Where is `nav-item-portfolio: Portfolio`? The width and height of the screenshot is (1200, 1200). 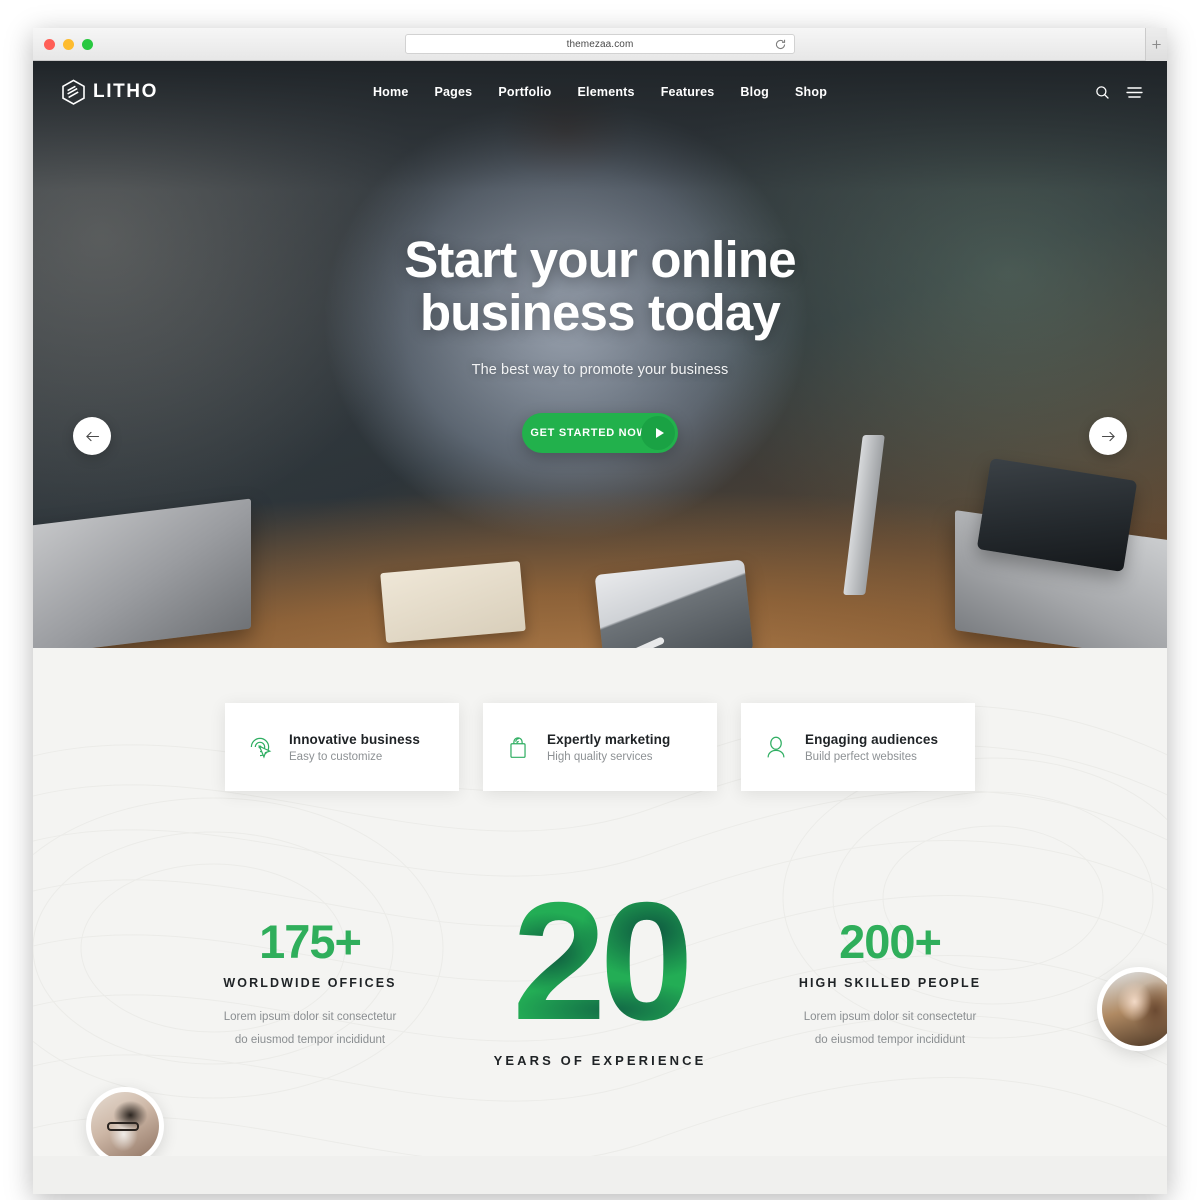
nav-item-portfolio: Portfolio is located at coordinates (524, 92).